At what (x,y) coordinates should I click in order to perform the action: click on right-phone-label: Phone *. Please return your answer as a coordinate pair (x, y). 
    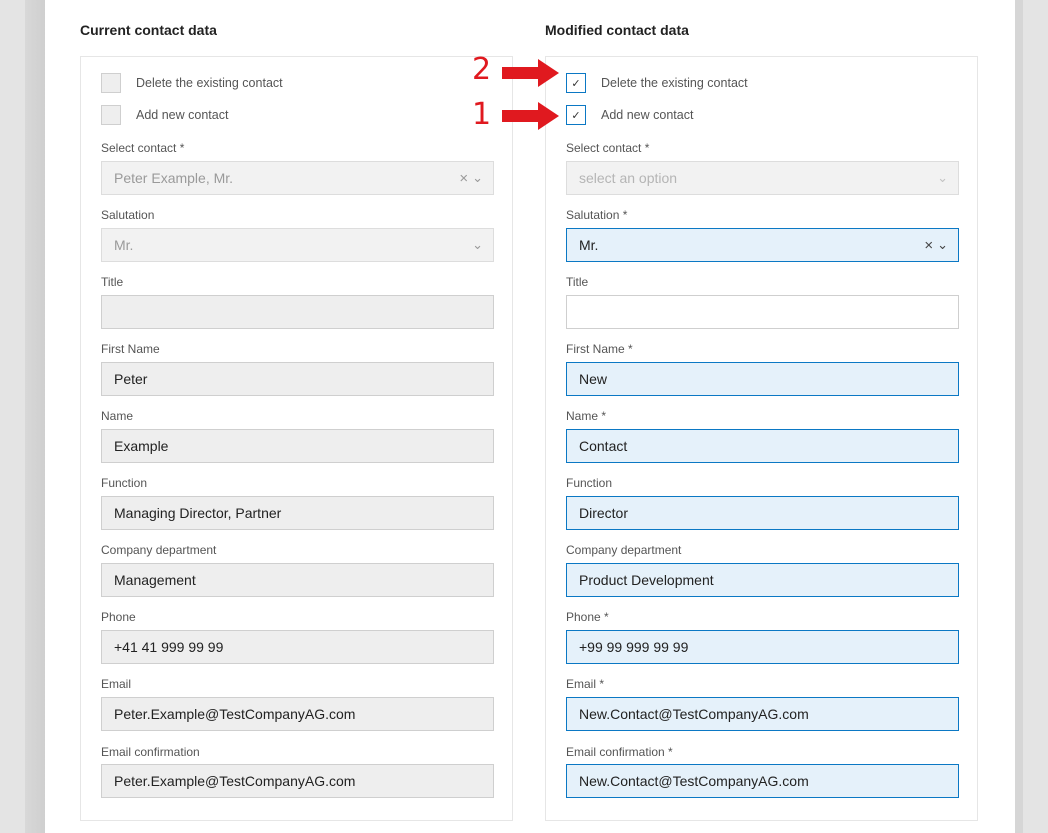
    Looking at the image, I should click on (587, 617).